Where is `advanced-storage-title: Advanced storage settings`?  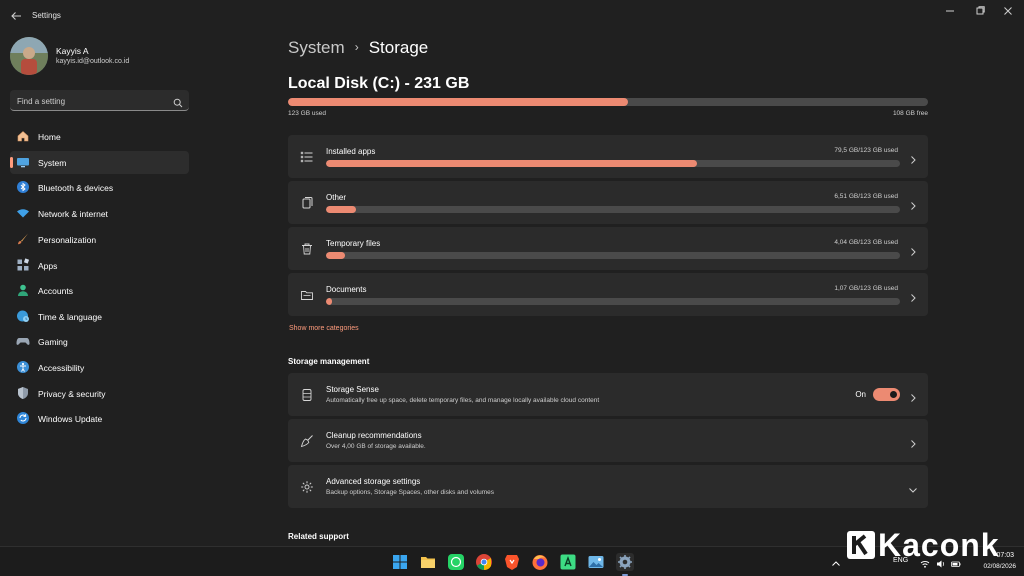 advanced-storage-title: Advanced storage settings is located at coordinates (373, 481).